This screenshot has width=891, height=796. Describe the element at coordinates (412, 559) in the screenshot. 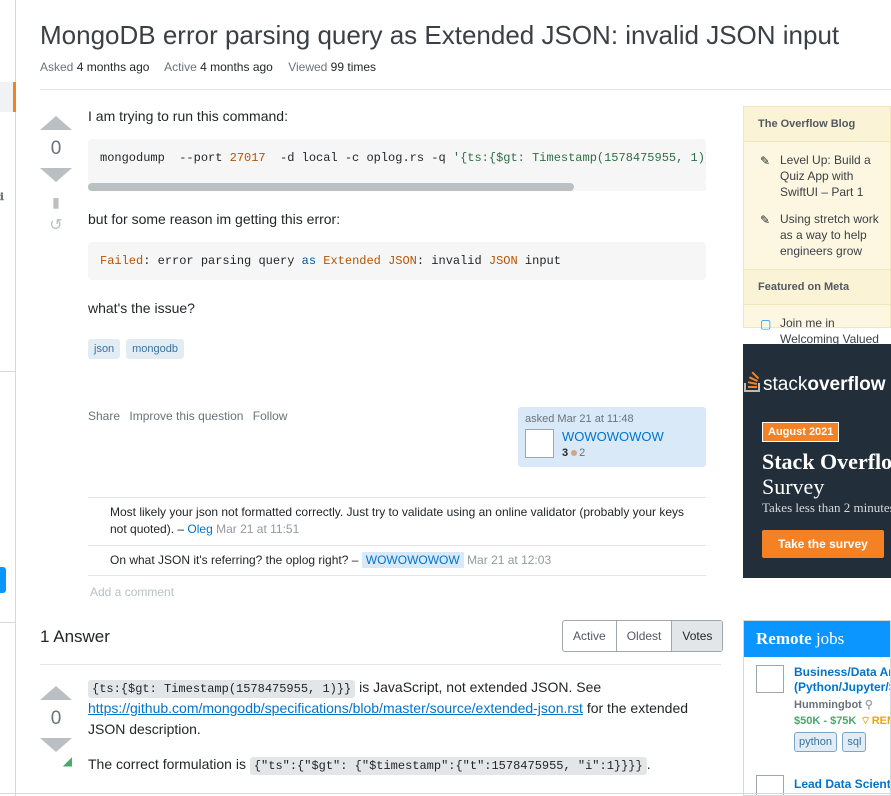

I see `comment-author: WOWOWOWOW` at that location.